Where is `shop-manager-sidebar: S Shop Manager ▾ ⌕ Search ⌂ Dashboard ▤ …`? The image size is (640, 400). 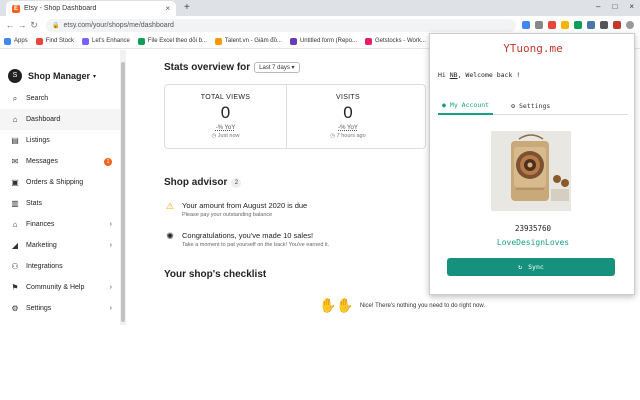 shop-manager-sidebar: S Shop Manager ▾ ⌕ Search ⌂ Dashboard ▤ … is located at coordinates (61, 187).